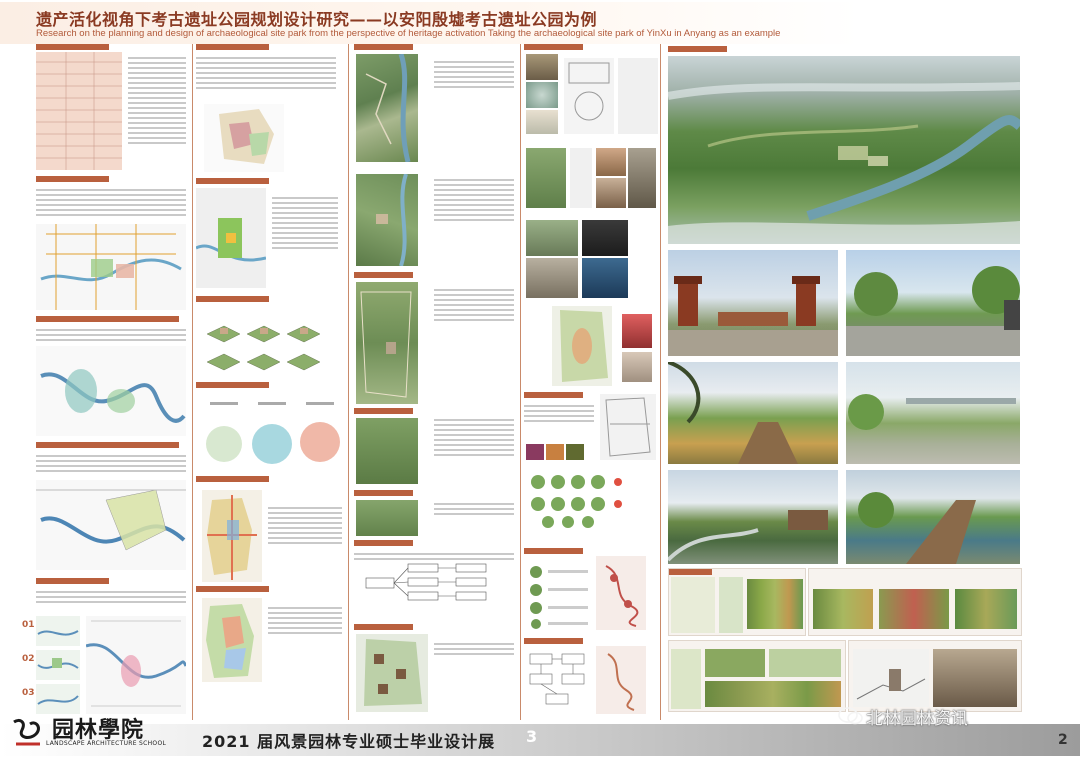 The height and width of the screenshot is (764, 1080). Describe the element at coordinates (231, 238) in the screenshot. I see `land-use-map` at that location.